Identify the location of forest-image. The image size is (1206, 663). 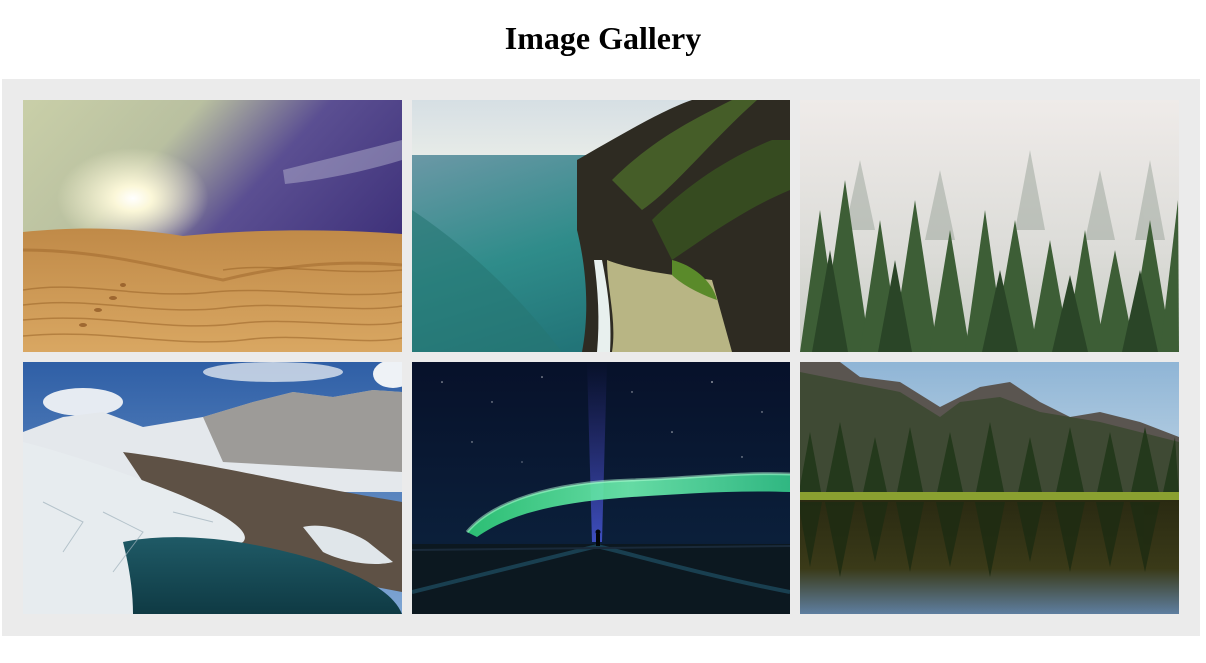
(989, 226).